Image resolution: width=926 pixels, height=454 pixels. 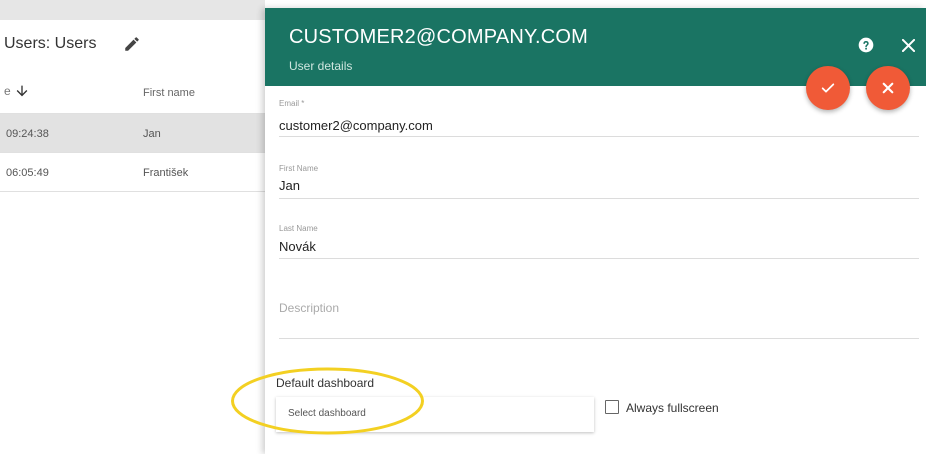 I want to click on page-title: Users, so click(x=50, y=43).